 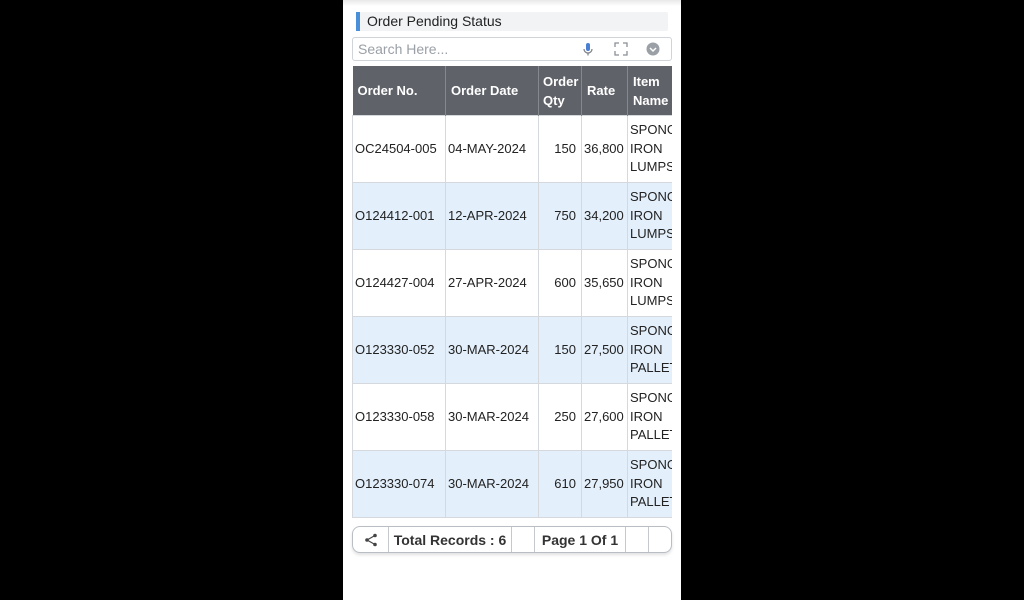 I want to click on cell-order-qty: 750, so click(x=560, y=216).